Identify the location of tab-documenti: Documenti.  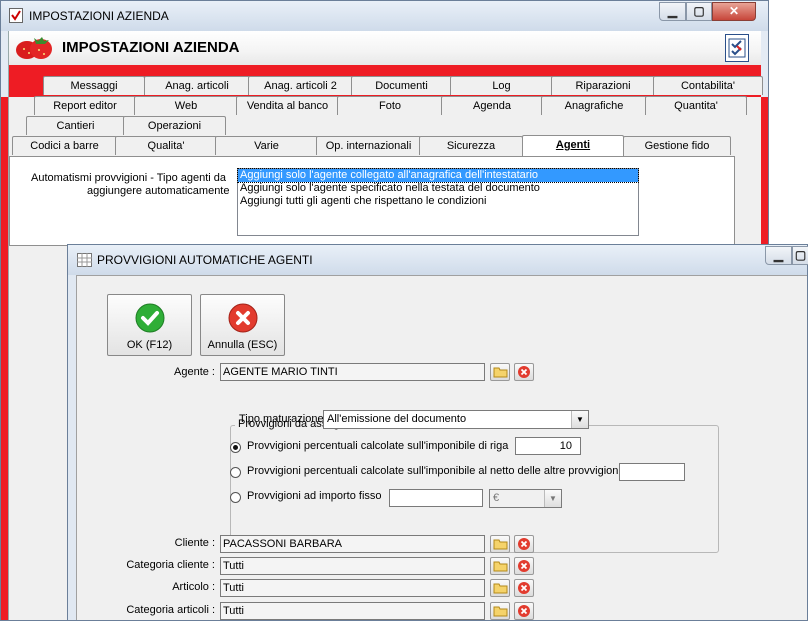
(401, 85).